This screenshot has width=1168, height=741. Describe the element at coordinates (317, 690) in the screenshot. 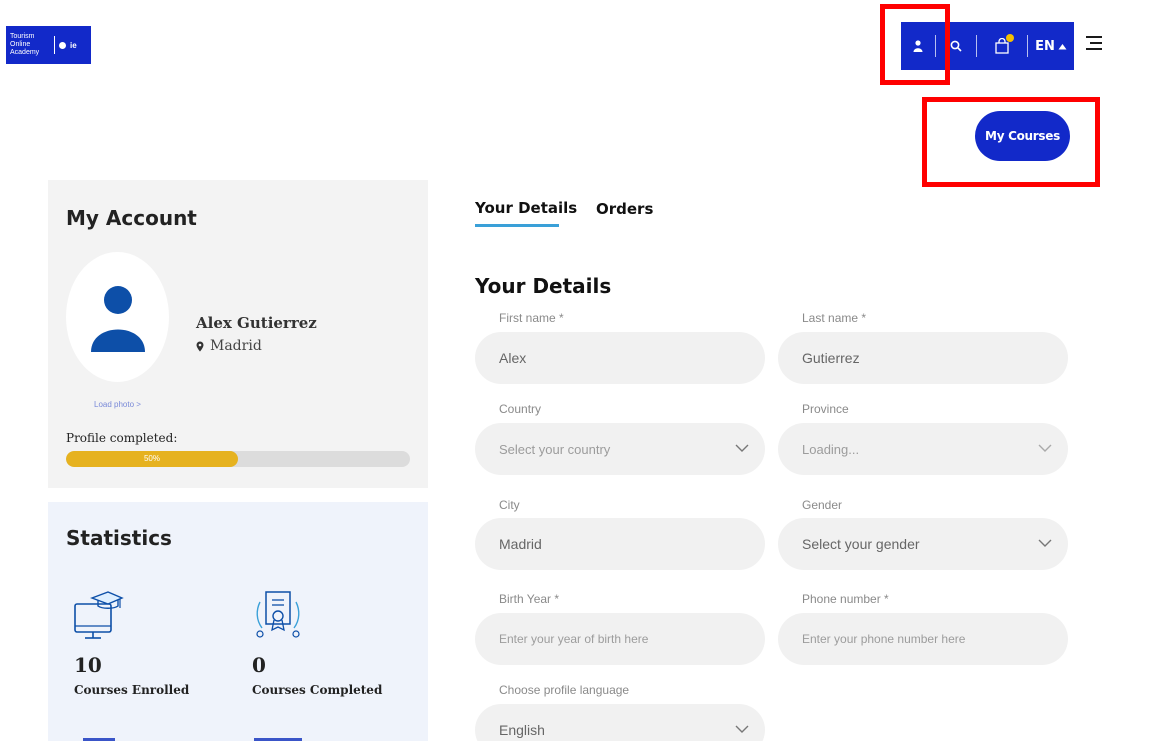

I see `stat-label: Courses Completed` at that location.